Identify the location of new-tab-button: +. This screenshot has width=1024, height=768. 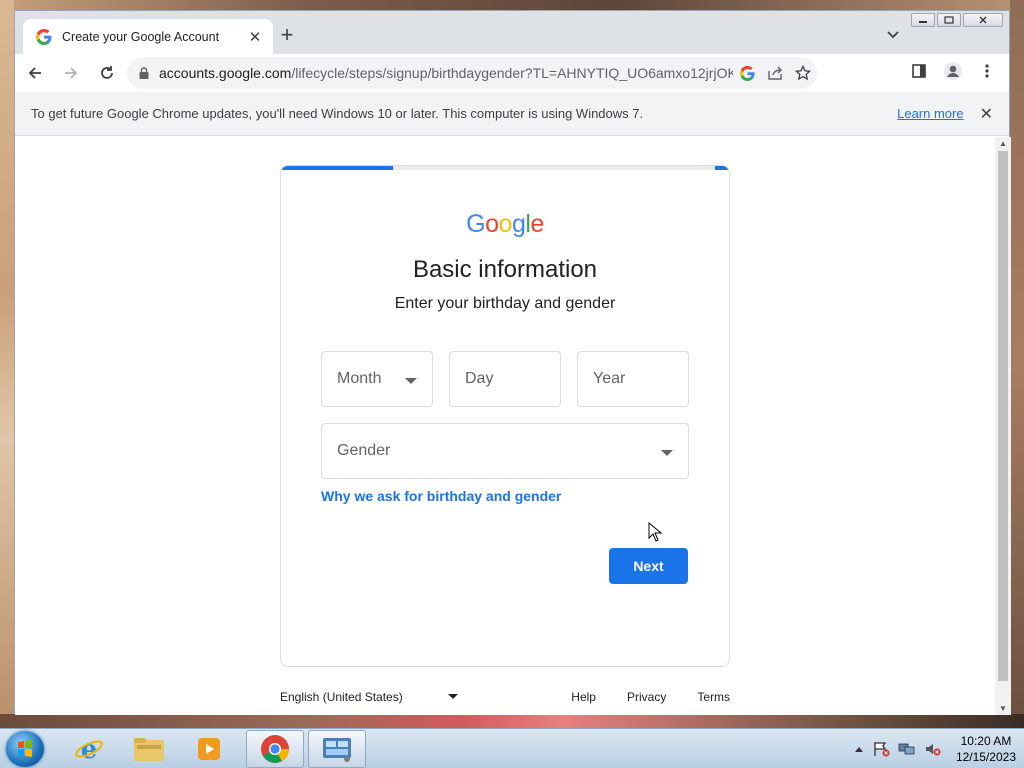
(287, 36).